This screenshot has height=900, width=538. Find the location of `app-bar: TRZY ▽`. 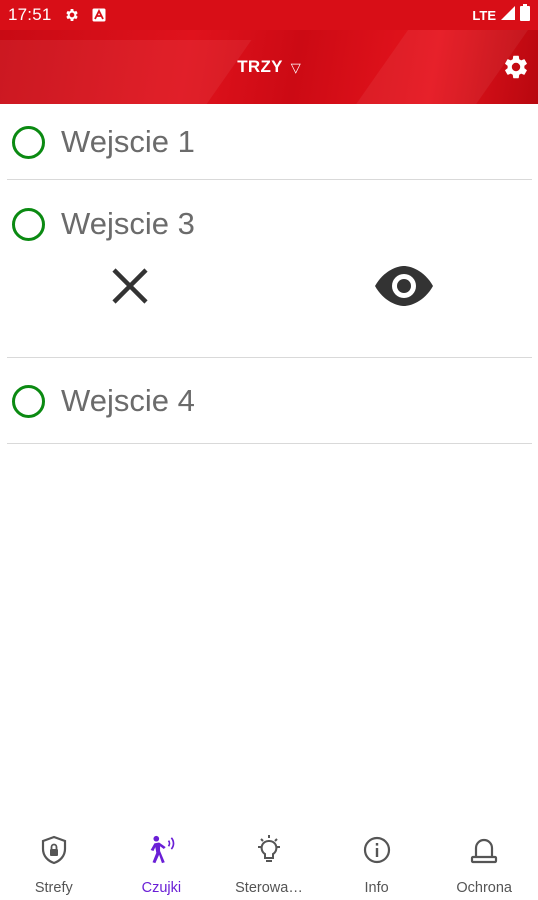

app-bar: TRZY ▽ is located at coordinates (269, 67).